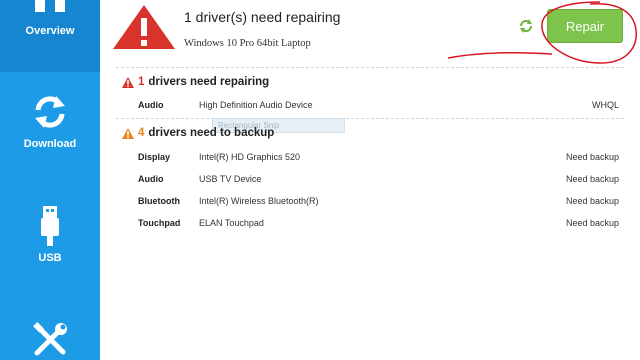 The height and width of the screenshot is (360, 640). Describe the element at coordinates (50, 112) in the screenshot. I see `refresh-arrows-icon` at that location.